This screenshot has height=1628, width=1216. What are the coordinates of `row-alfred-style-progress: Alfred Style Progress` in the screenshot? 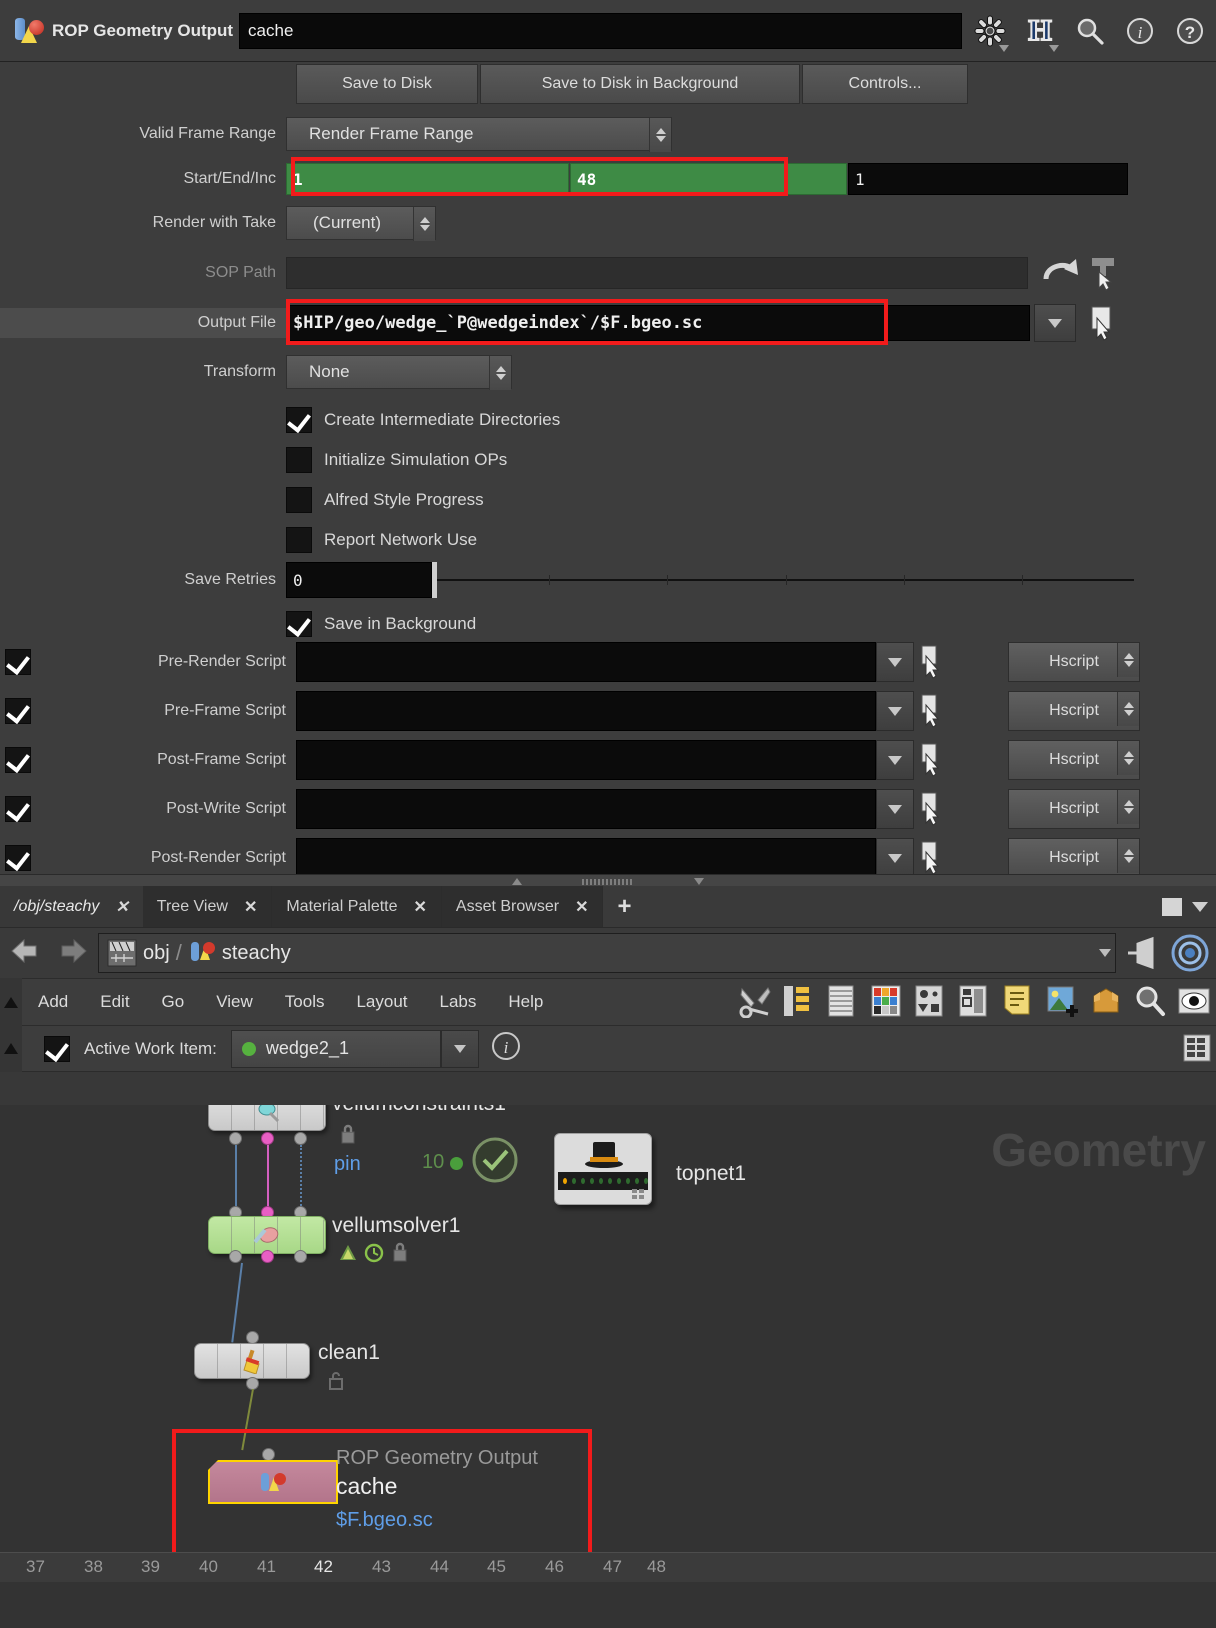 It's located at (608, 500).